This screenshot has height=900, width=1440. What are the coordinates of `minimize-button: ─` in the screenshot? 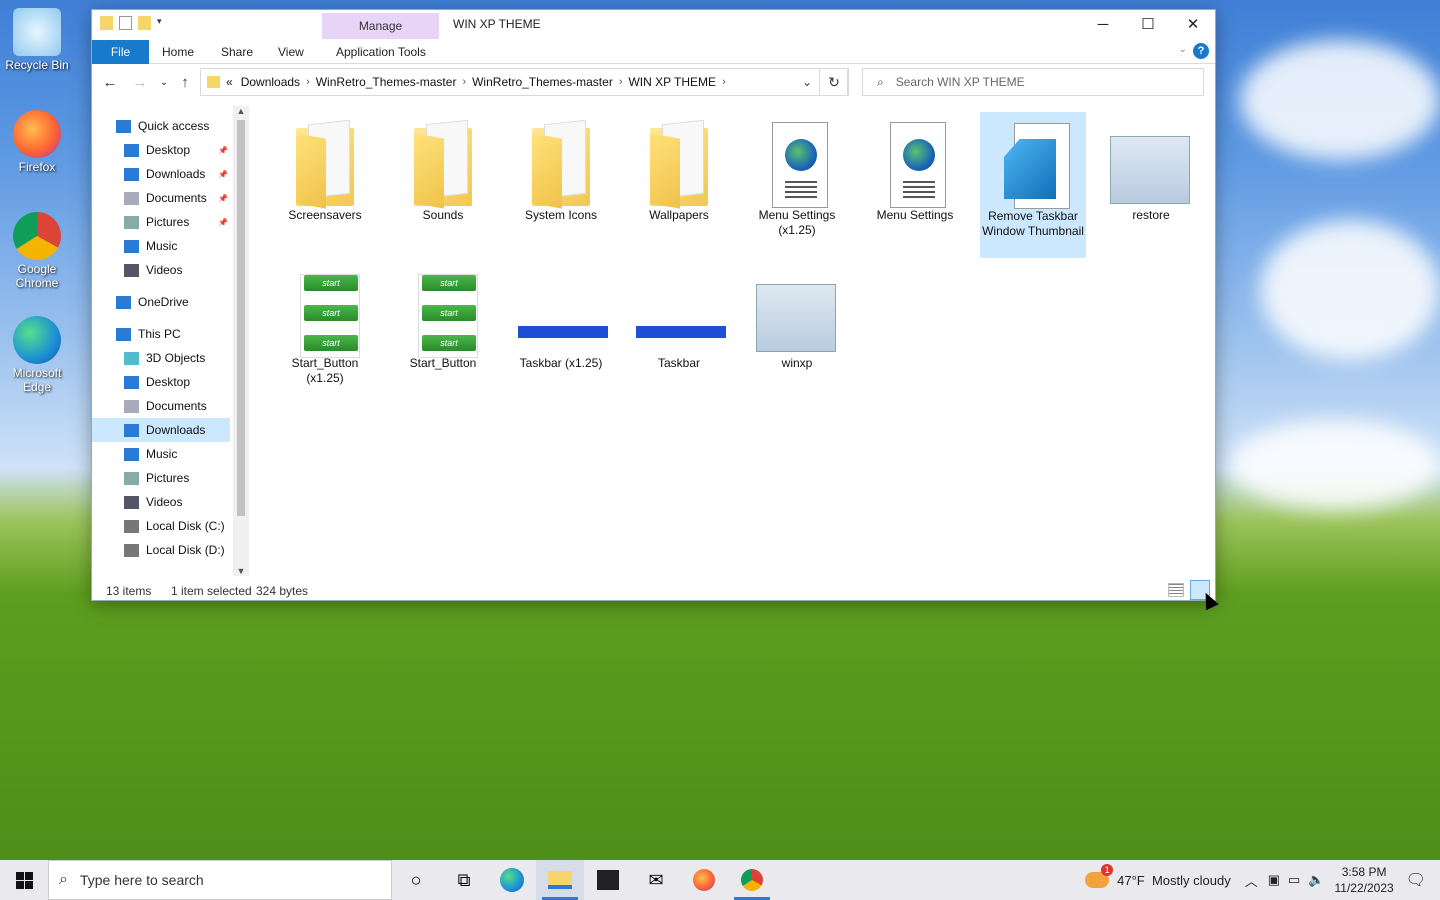 It's located at (1103, 25).